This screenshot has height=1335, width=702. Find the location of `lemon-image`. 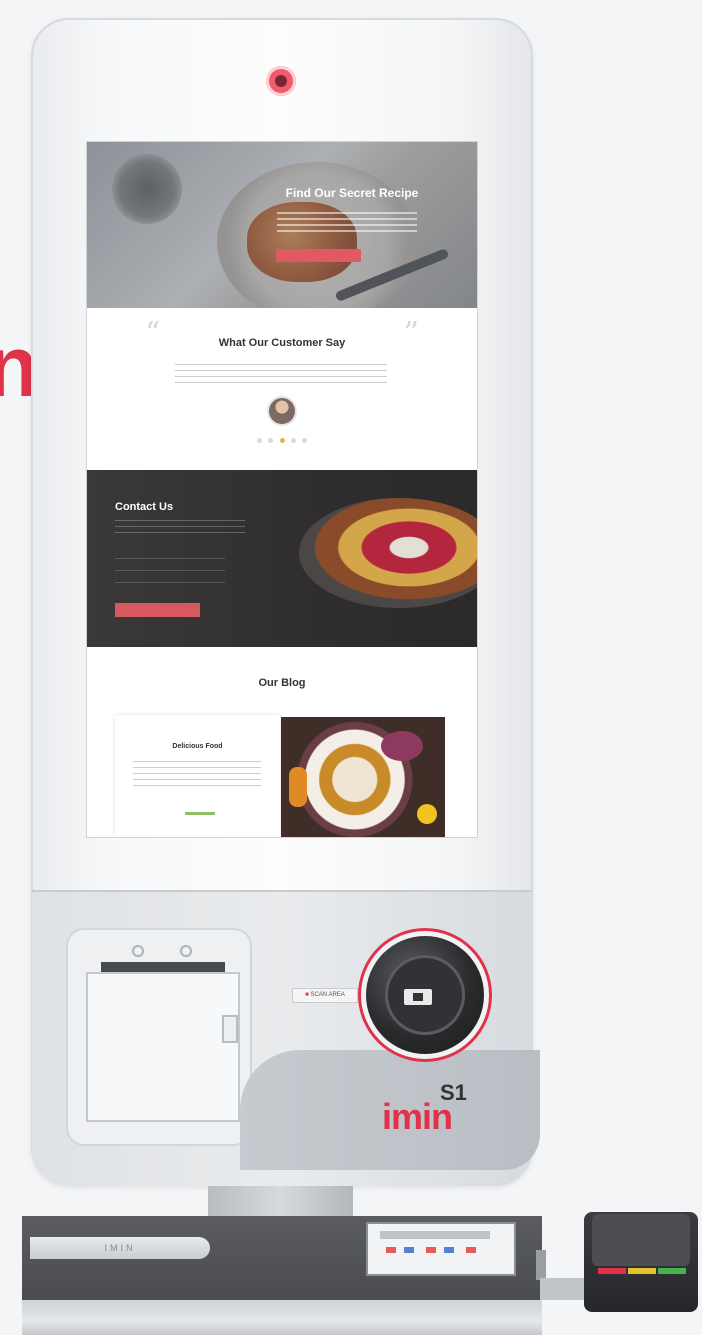

lemon-image is located at coordinates (427, 814).